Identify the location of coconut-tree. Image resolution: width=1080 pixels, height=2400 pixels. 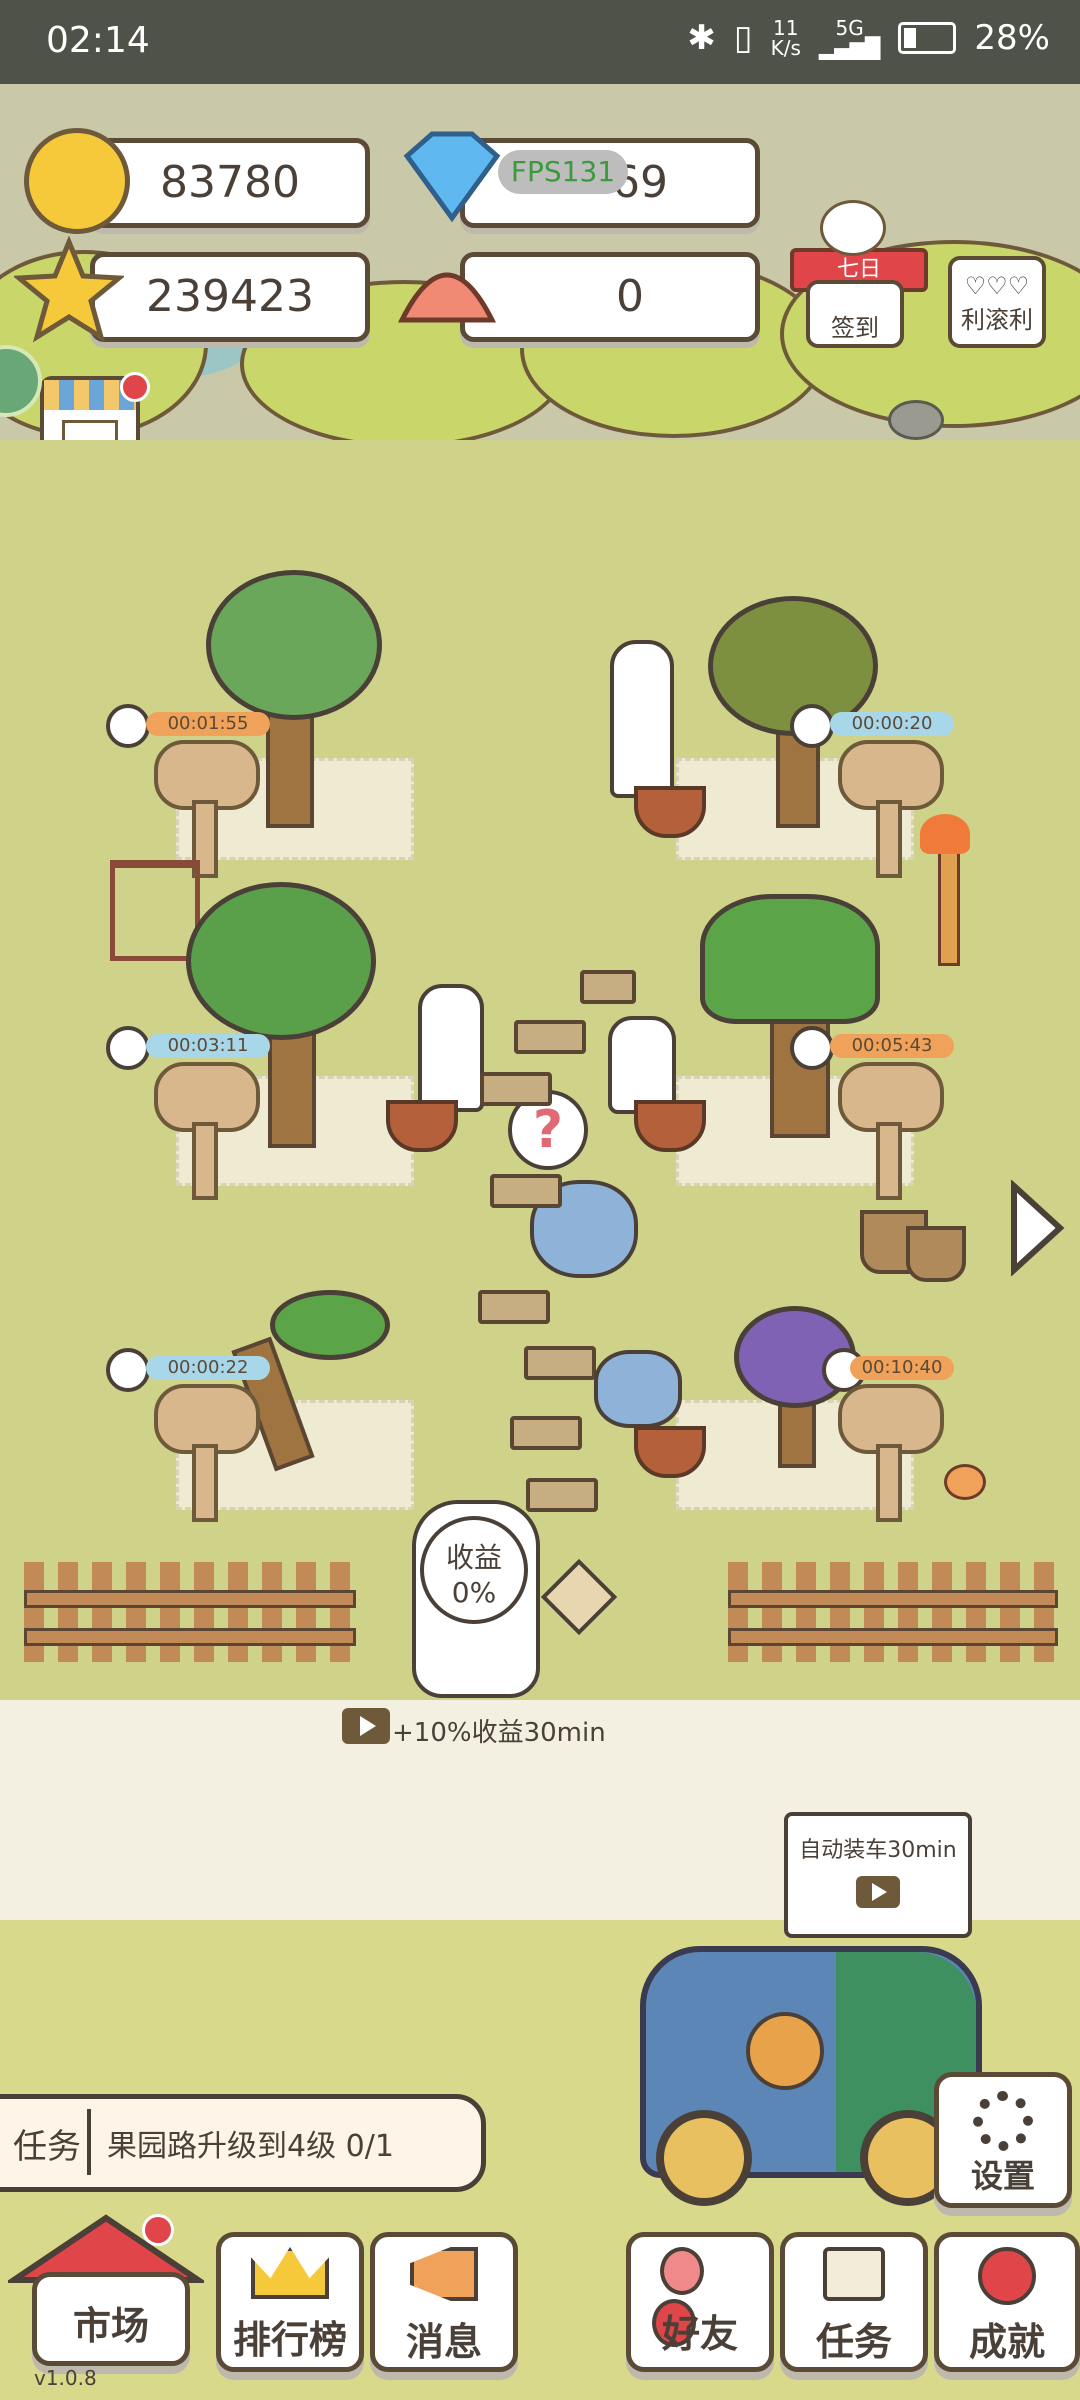
(330, 1325).